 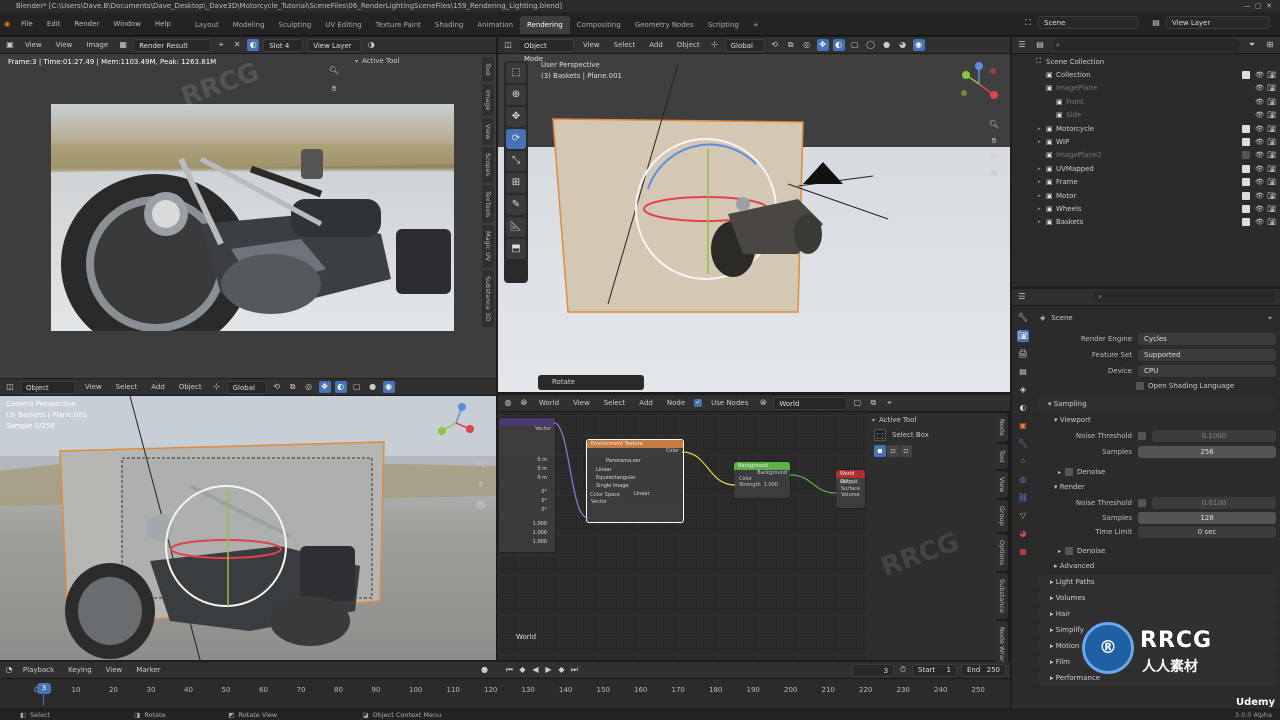 I want to click on start-frame-field: Start 1, so click(x=934, y=670).